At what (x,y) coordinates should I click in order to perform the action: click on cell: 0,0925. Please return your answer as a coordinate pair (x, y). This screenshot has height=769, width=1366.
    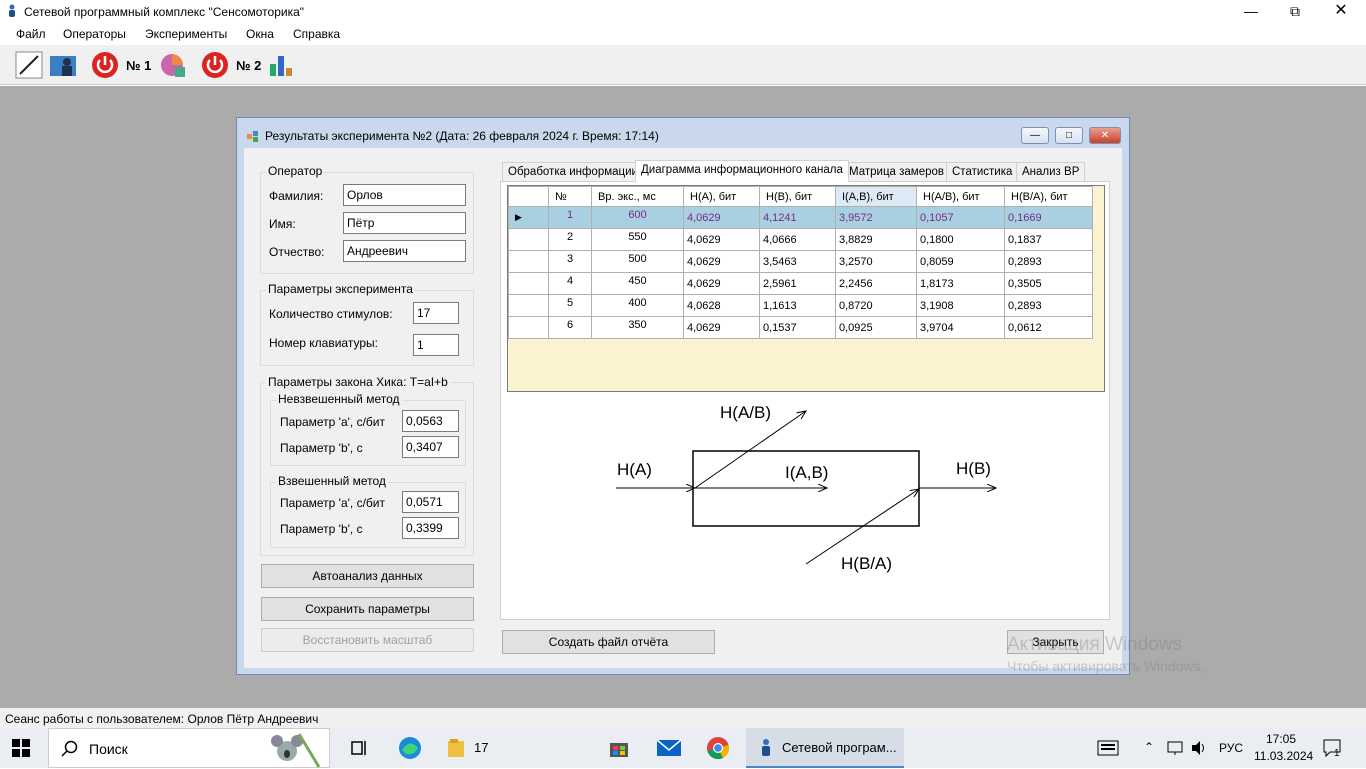
    Looking at the image, I should click on (876, 327).